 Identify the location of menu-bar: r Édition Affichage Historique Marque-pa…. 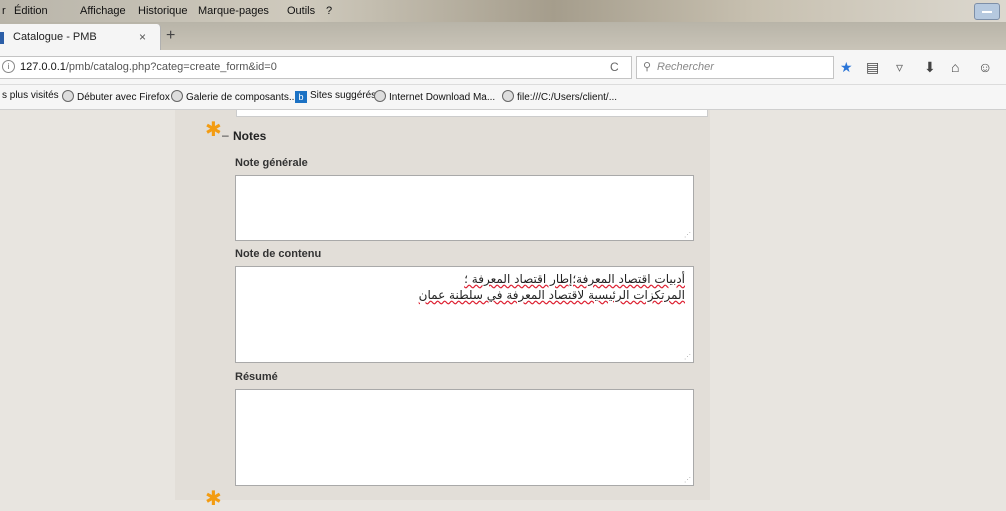
(503, 11).